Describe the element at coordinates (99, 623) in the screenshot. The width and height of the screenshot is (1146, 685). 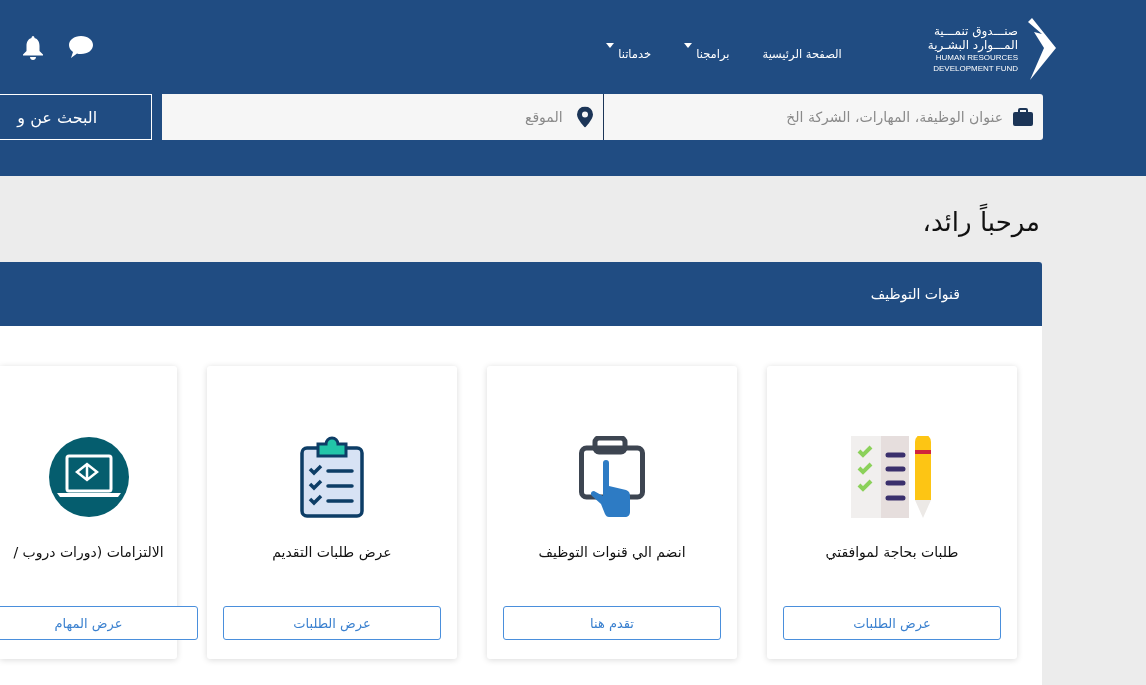
I see `card-button: عرض المهام` at that location.